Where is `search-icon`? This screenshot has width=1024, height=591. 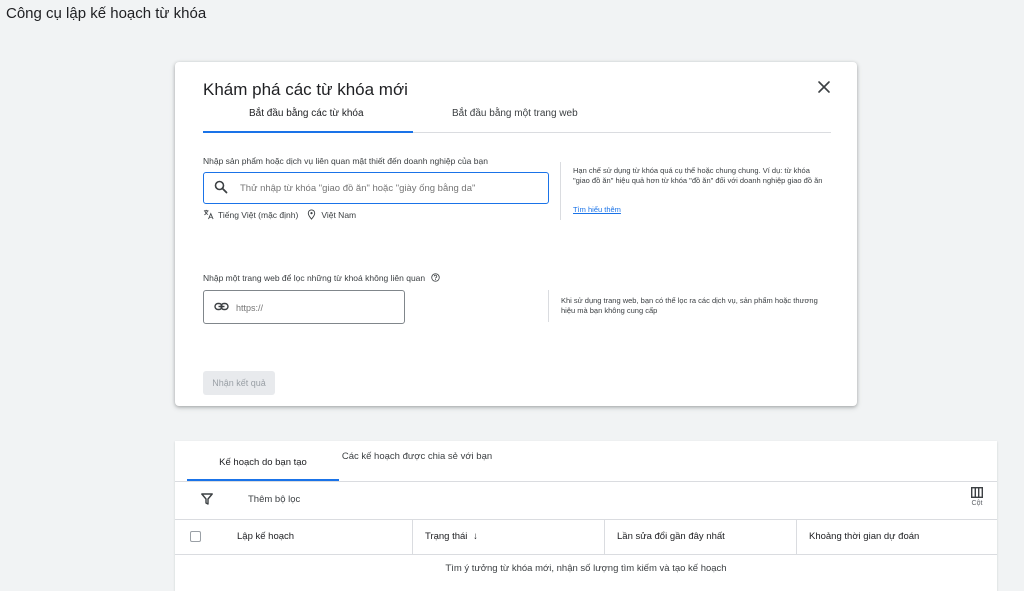 search-icon is located at coordinates (221, 187).